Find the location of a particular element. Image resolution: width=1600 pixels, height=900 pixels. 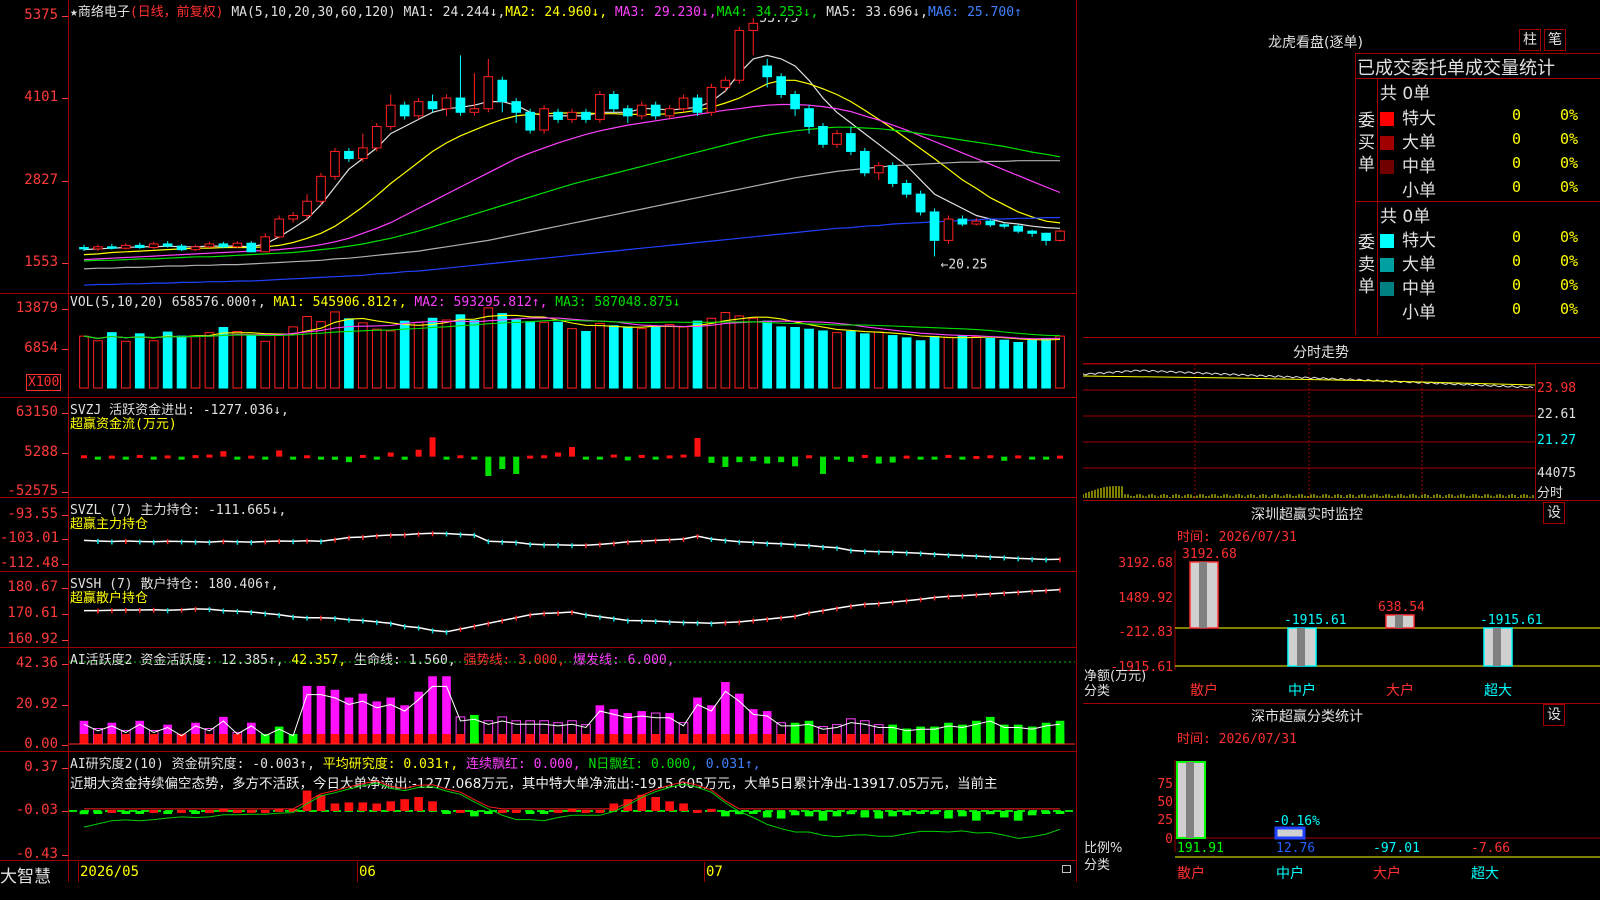

svzj-yaxis-63150: 63150 is located at coordinates (36, 412).